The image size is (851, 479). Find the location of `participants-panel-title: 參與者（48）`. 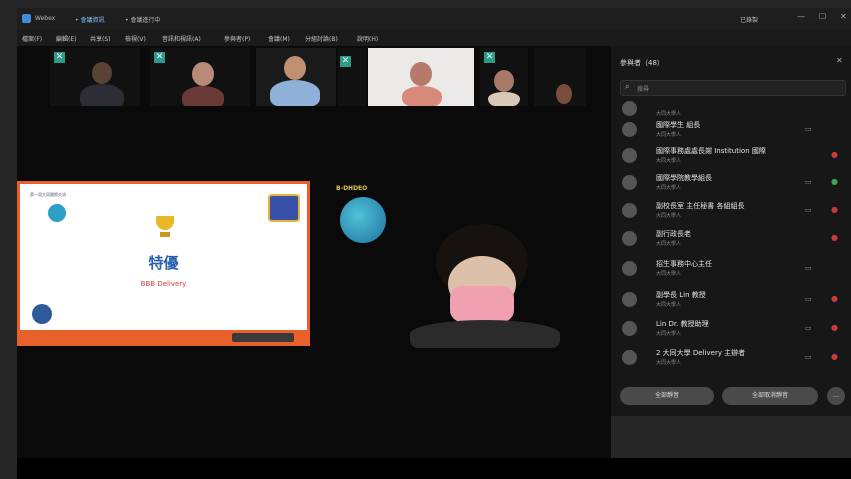

participants-panel-title: 參與者（48） is located at coordinates (642, 63).